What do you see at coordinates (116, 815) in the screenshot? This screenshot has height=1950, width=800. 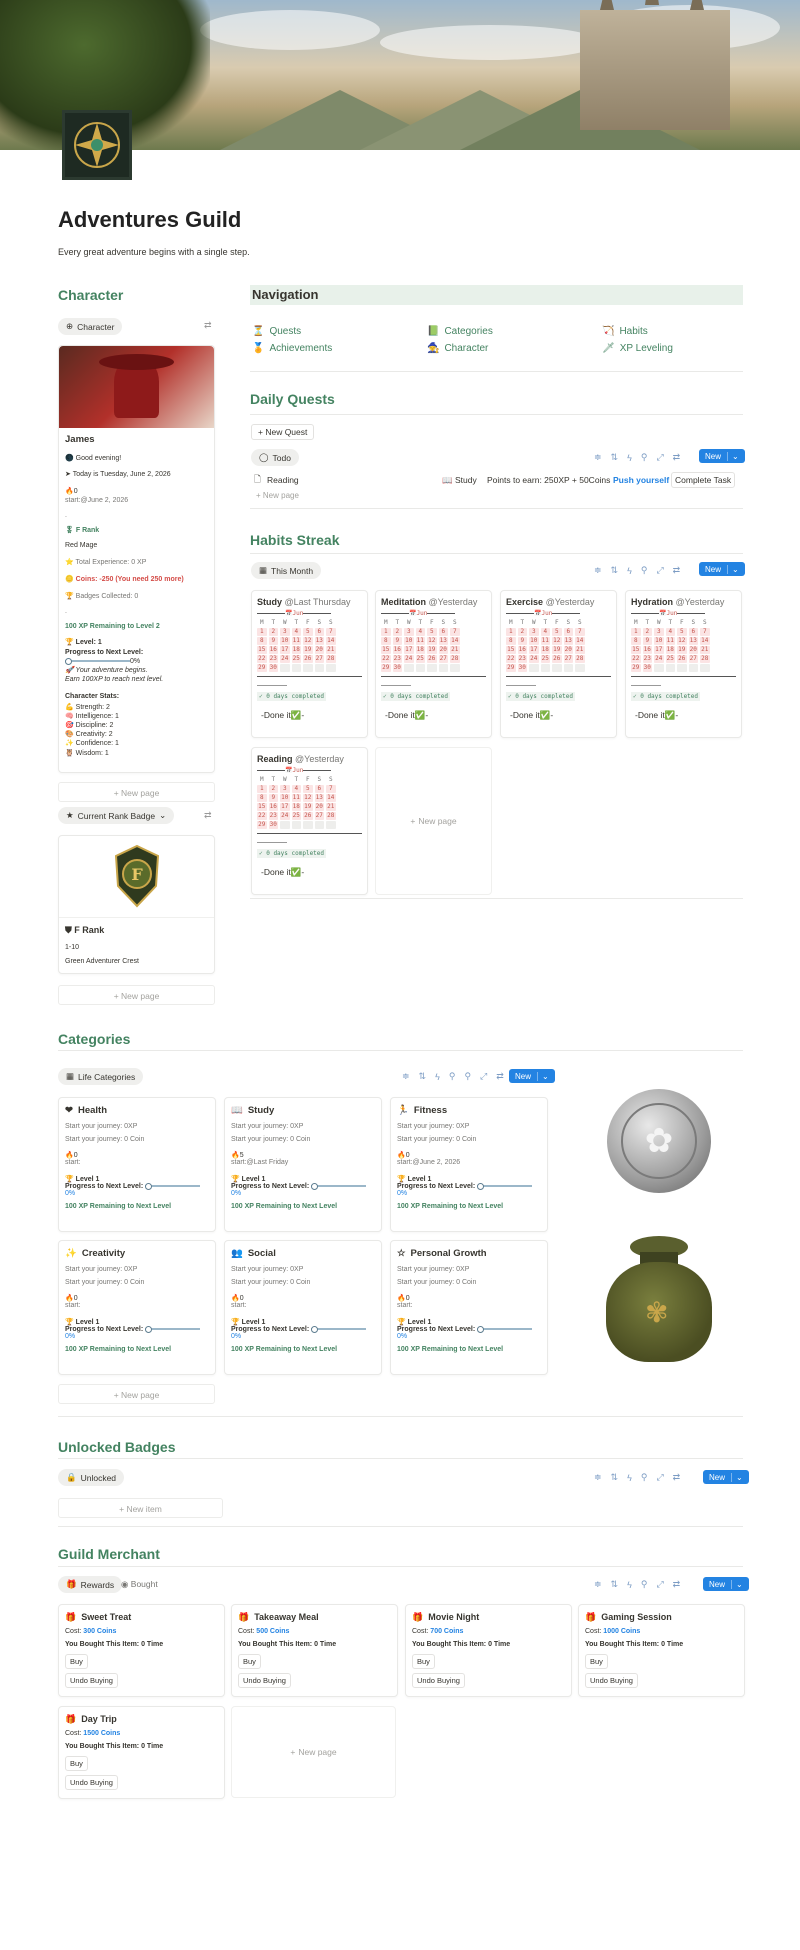 I see `rank-badge-view-chip: ★ Current Rank Badge ⌄` at bounding box center [116, 815].